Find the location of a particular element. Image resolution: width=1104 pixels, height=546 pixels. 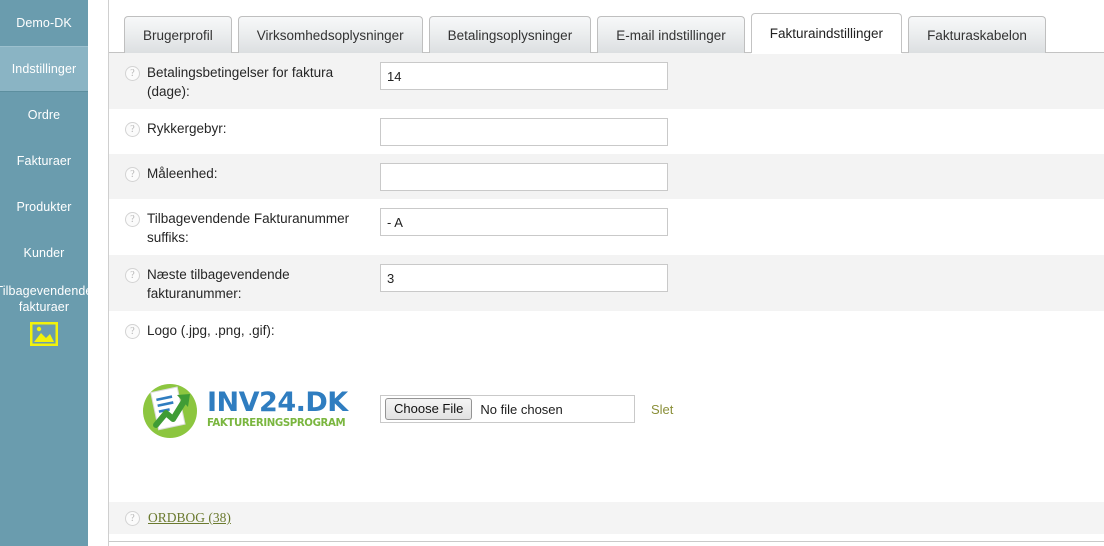

sidebar-item-label: Fakturaer is located at coordinates (44, 160).